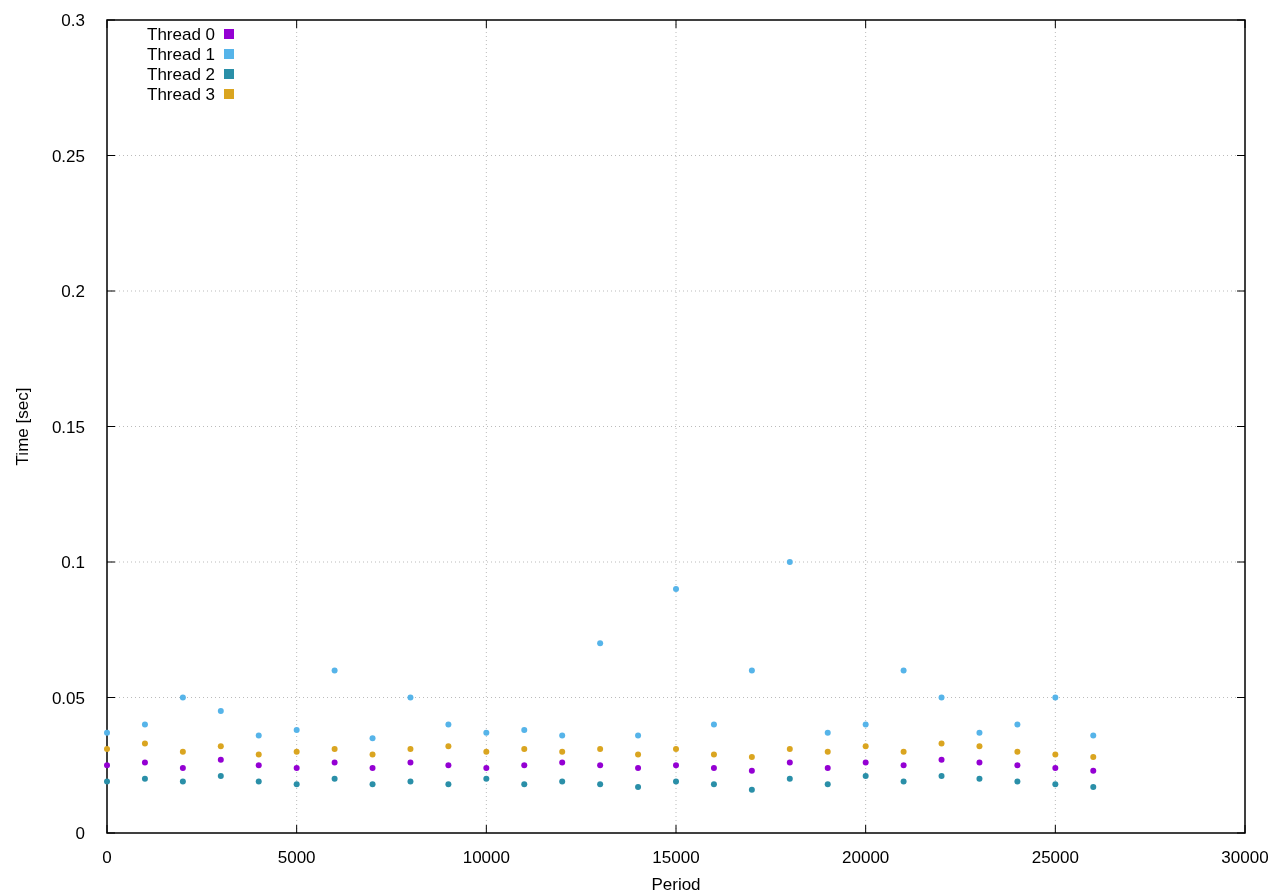  What do you see at coordinates (181, 34) in the screenshot?
I see `legend-label: Thread 0` at bounding box center [181, 34].